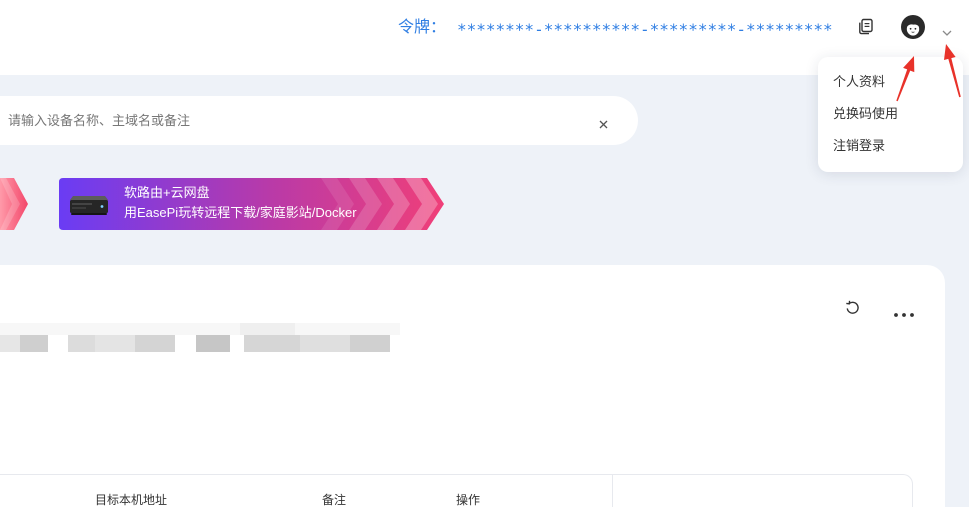 The height and width of the screenshot is (507, 969). What do you see at coordinates (14, 204) in the screenshot?
I see `promo-banner-partial` at bounding box center [14, 204].